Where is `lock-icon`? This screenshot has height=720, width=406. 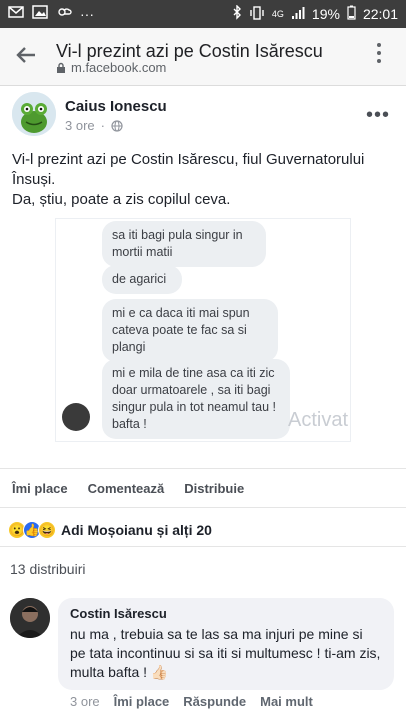 lock-icon is located at coordinates (61, 67).